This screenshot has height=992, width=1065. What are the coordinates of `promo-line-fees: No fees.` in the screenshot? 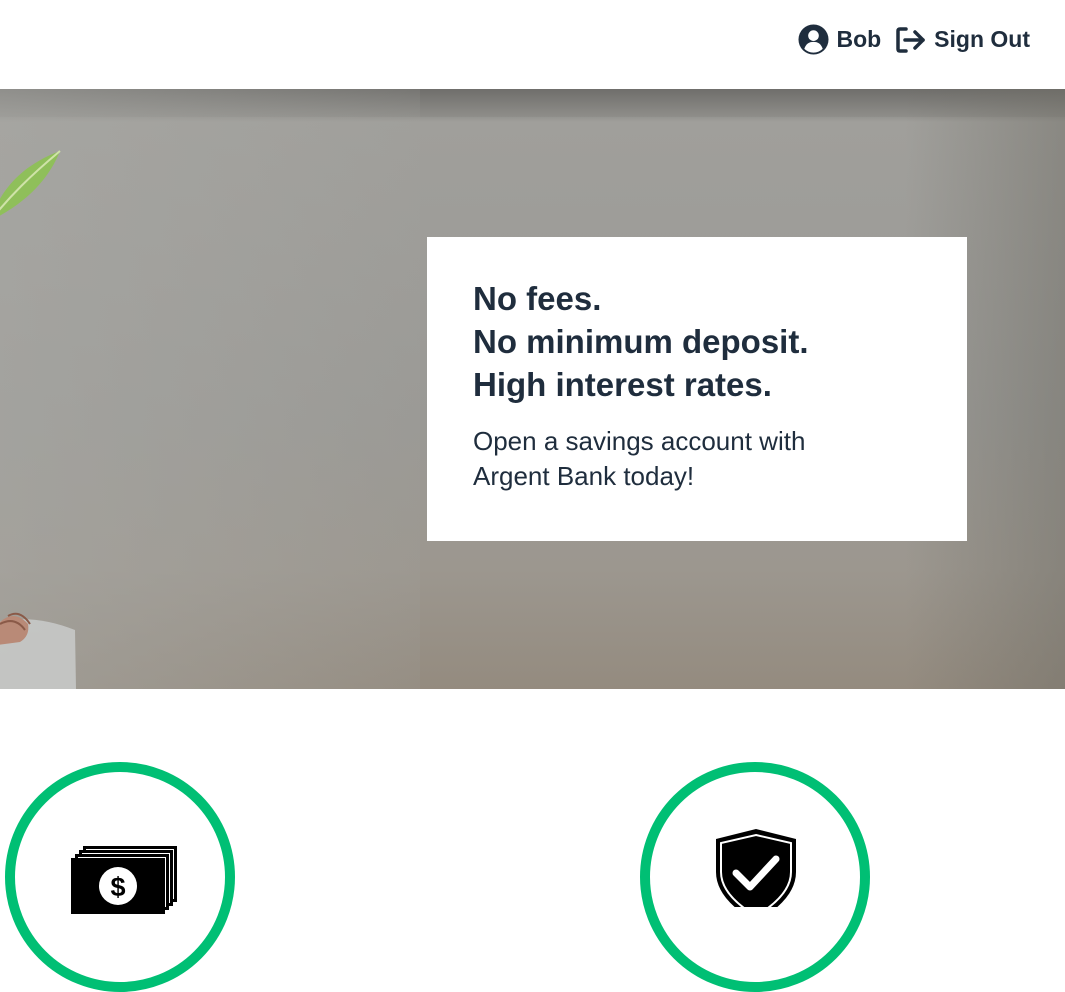 It's located at (537, 298).